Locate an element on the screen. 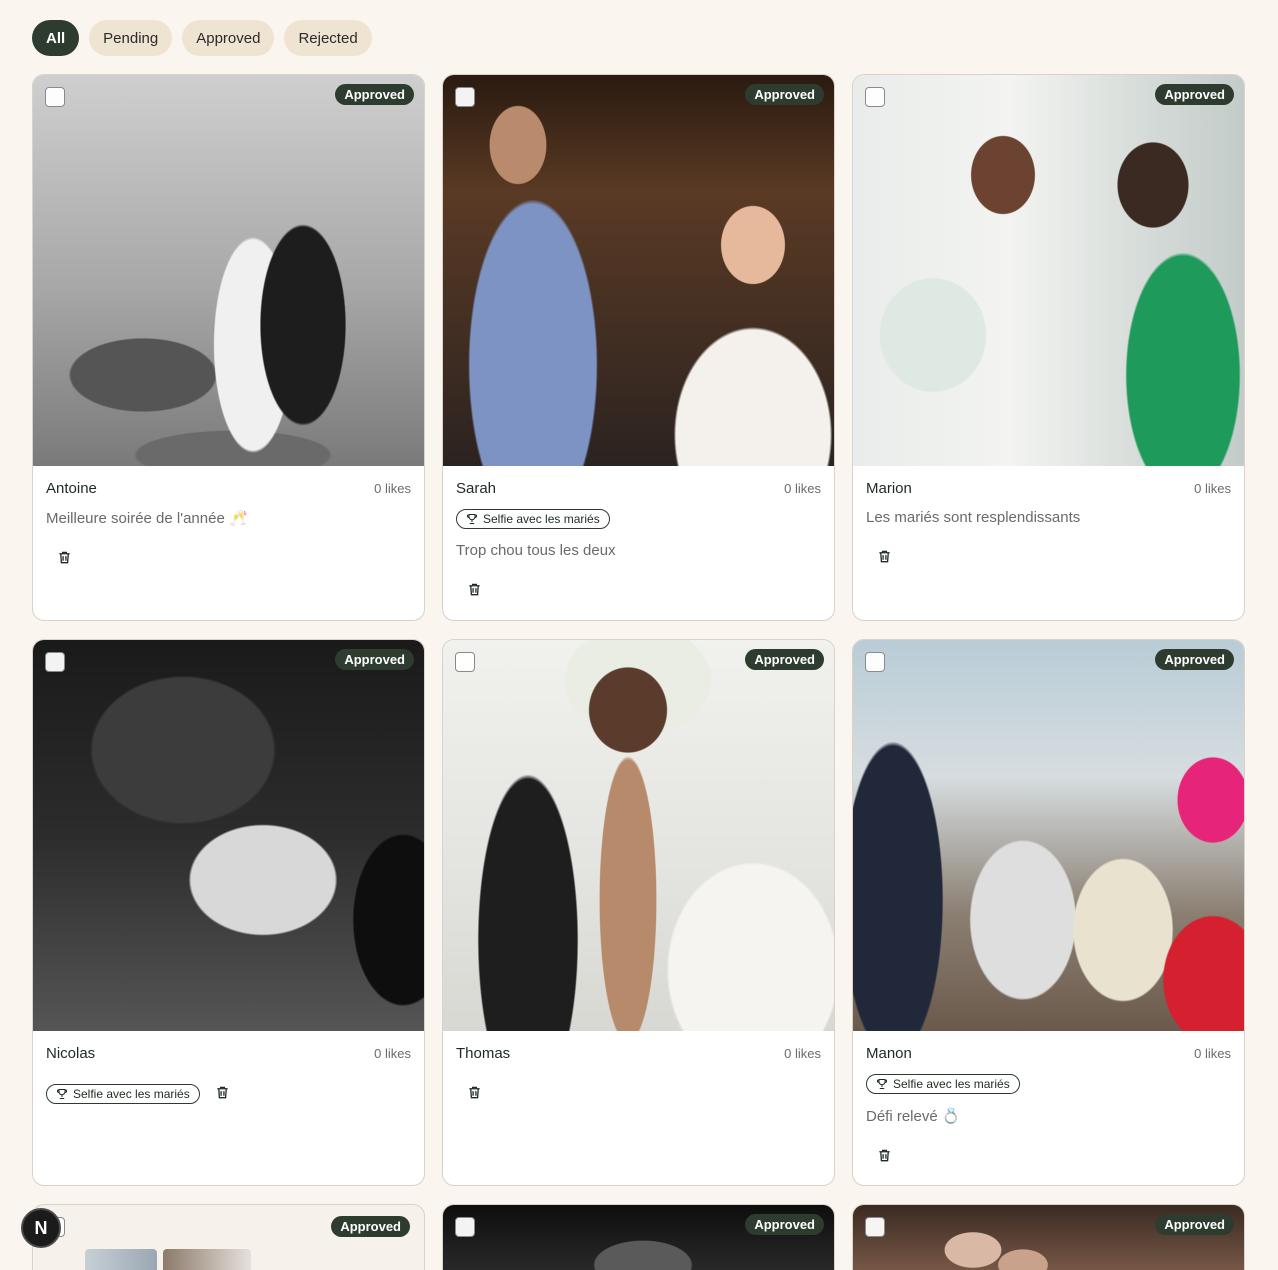 This screenshot has width=1278, height=1270. author-name: Nicolas is located at coordinates (71, 1053).